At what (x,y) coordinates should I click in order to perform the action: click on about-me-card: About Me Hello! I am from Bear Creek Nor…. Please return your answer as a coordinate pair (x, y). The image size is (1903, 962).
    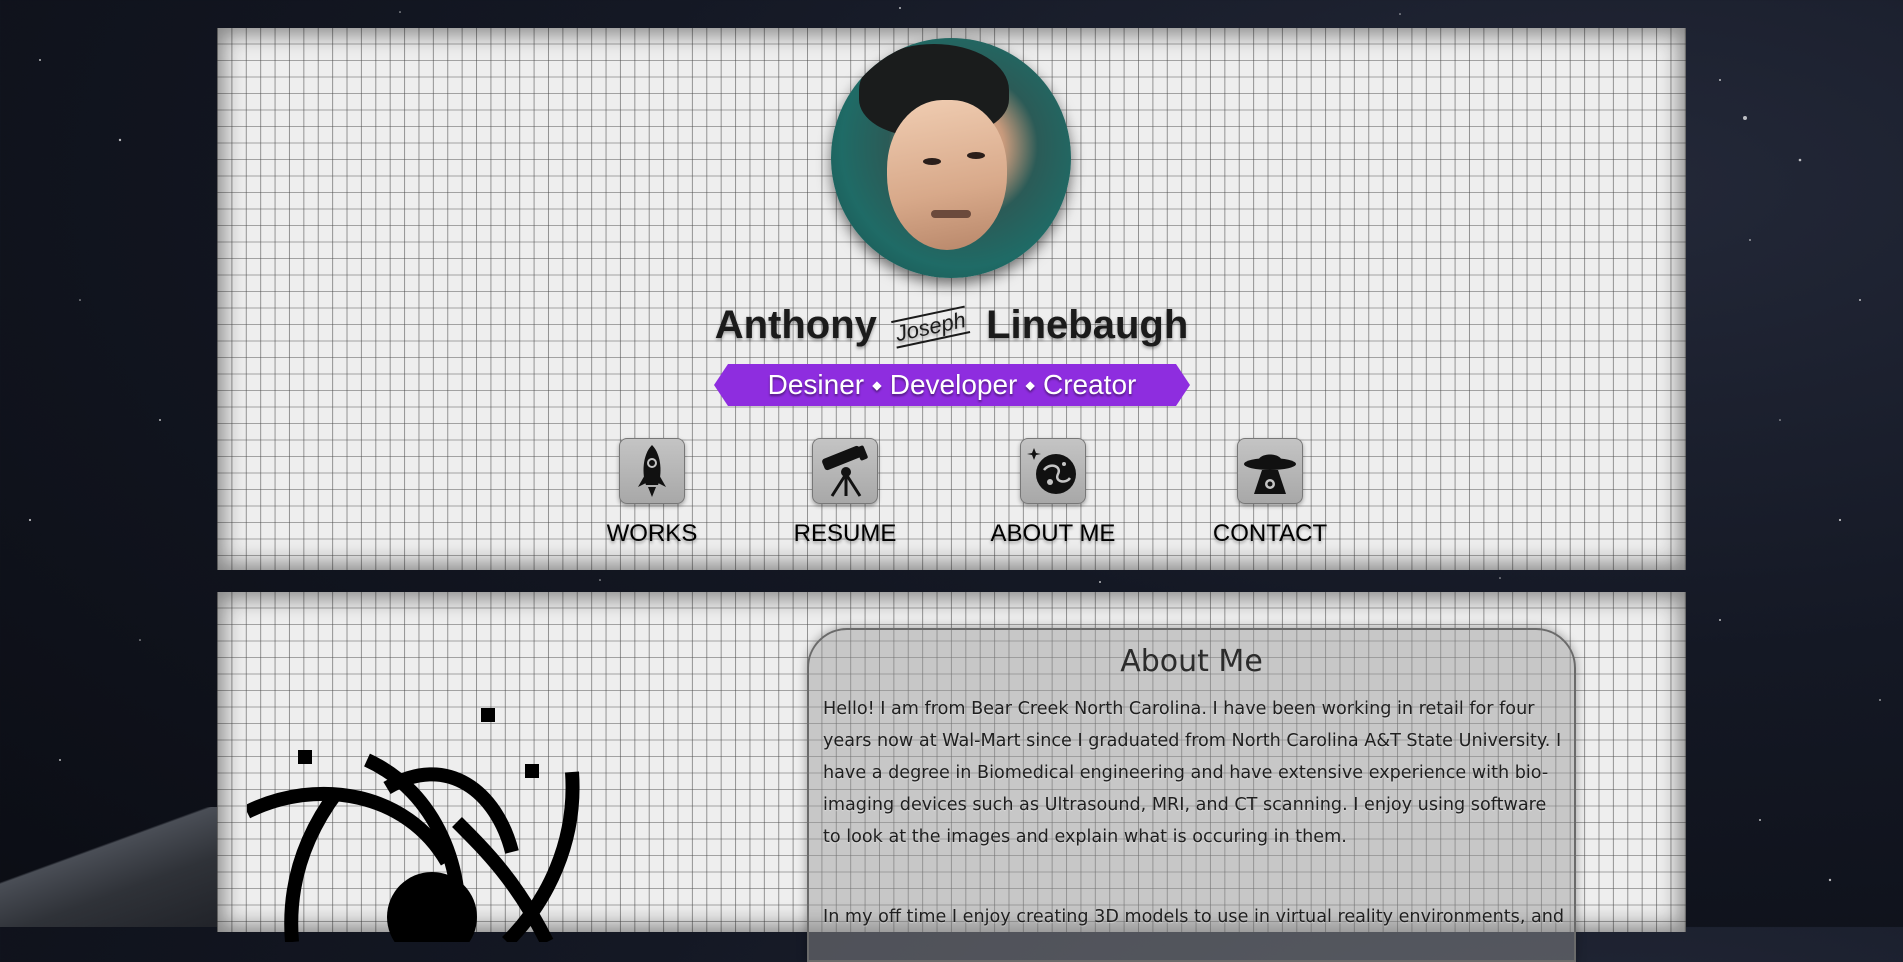
    Looking at the image, I should click on (1191, 795).